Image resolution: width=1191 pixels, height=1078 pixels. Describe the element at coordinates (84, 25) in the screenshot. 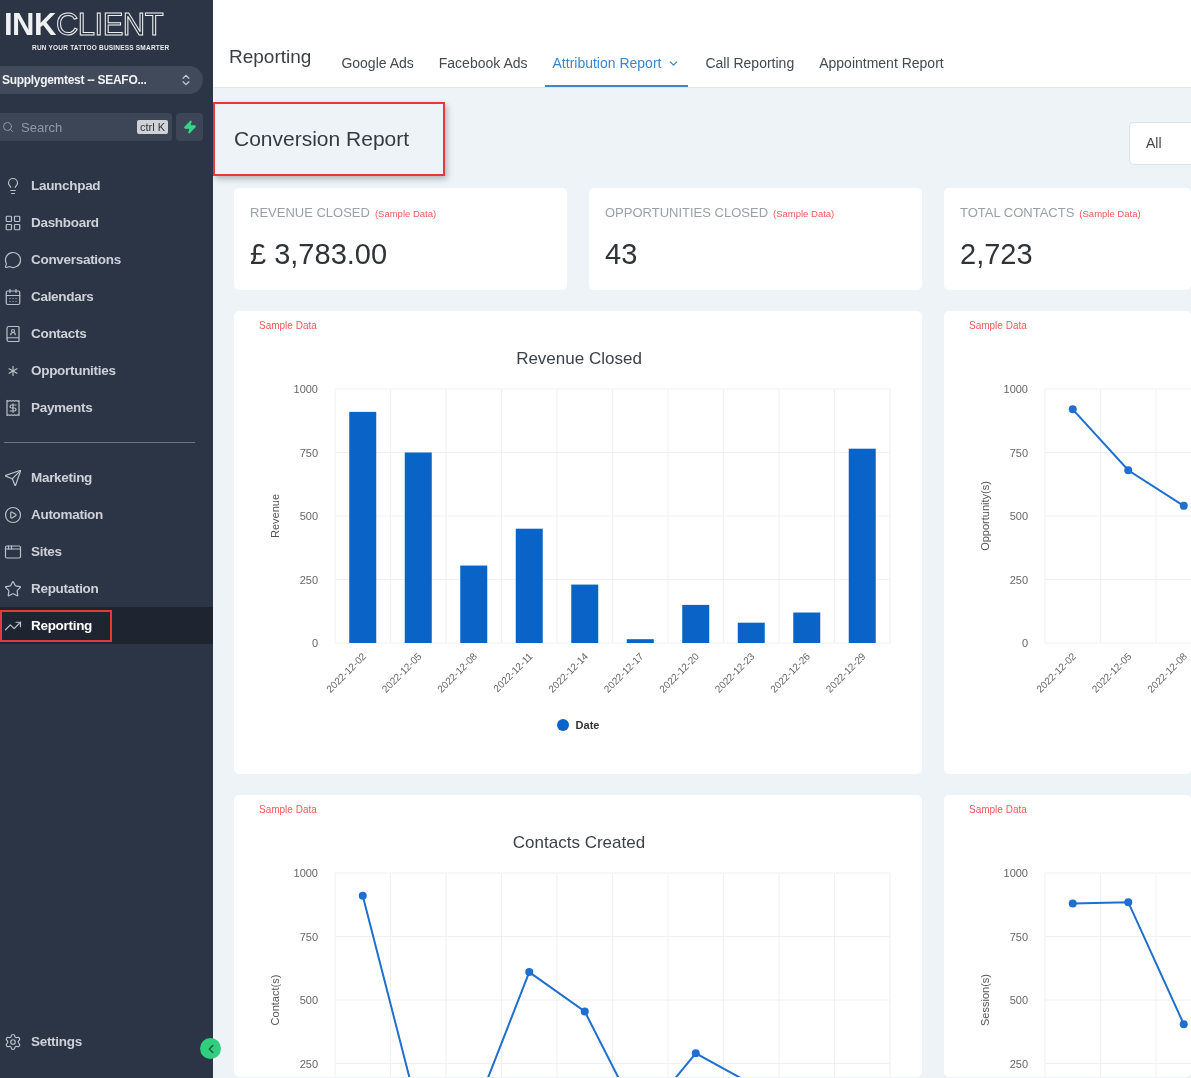

I see `logo-wordmark: INKCLIENT` at that location.